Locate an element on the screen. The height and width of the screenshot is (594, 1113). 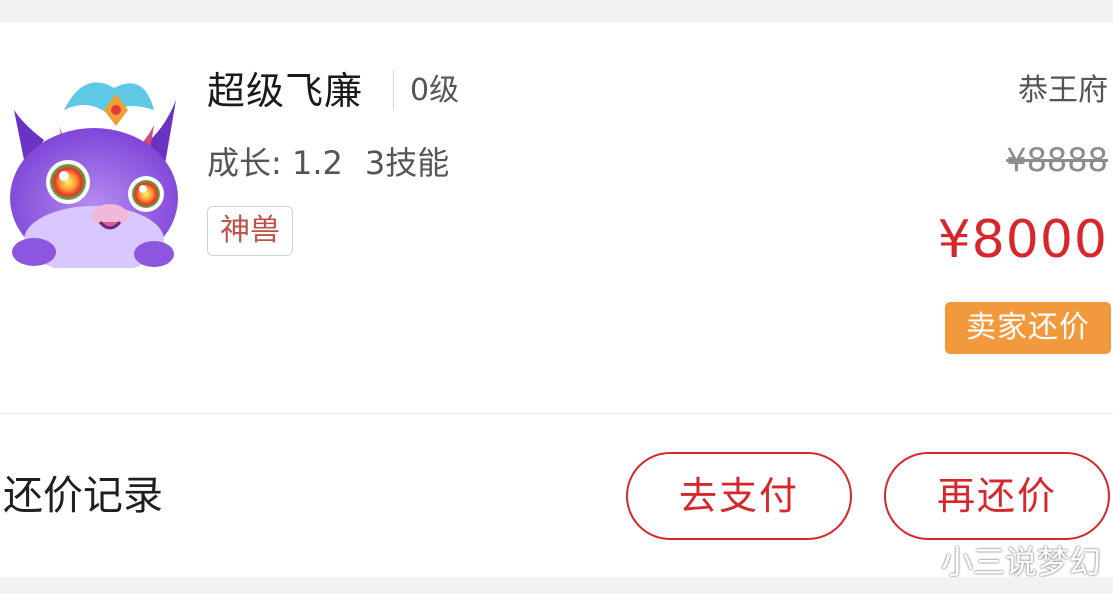
current-price: ¥8000 is located at coordinates (1022, 240).